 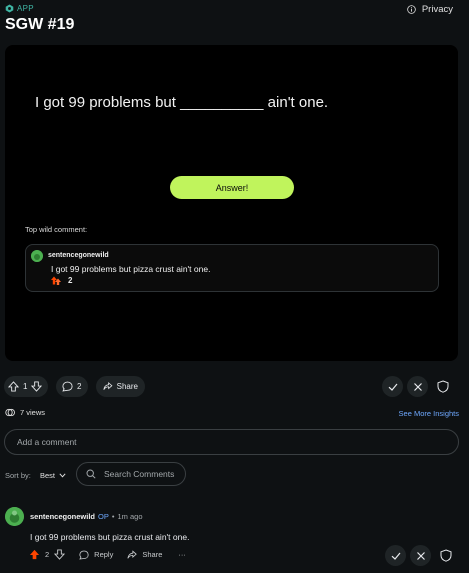 I want to click on op-badge: OP, so click(x=103, y=516).